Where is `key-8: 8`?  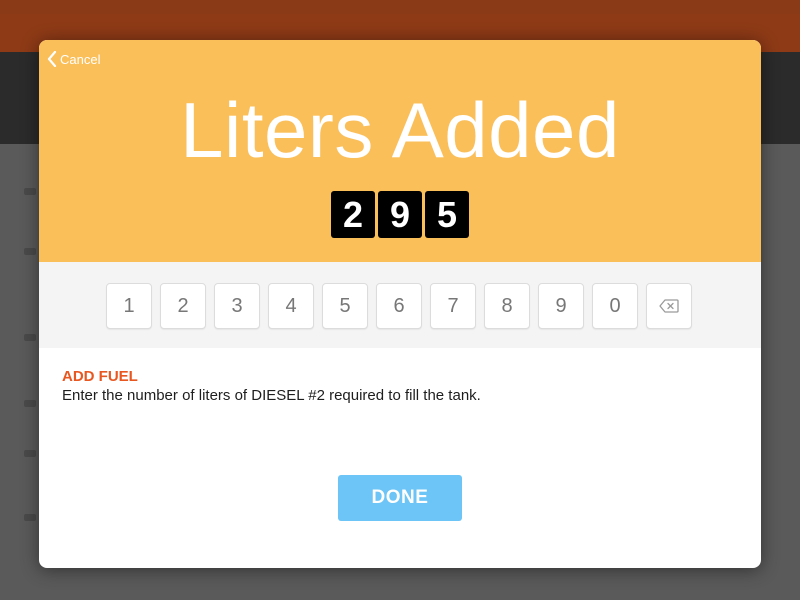
key-8: 8 is located at coordinates (507, 306).